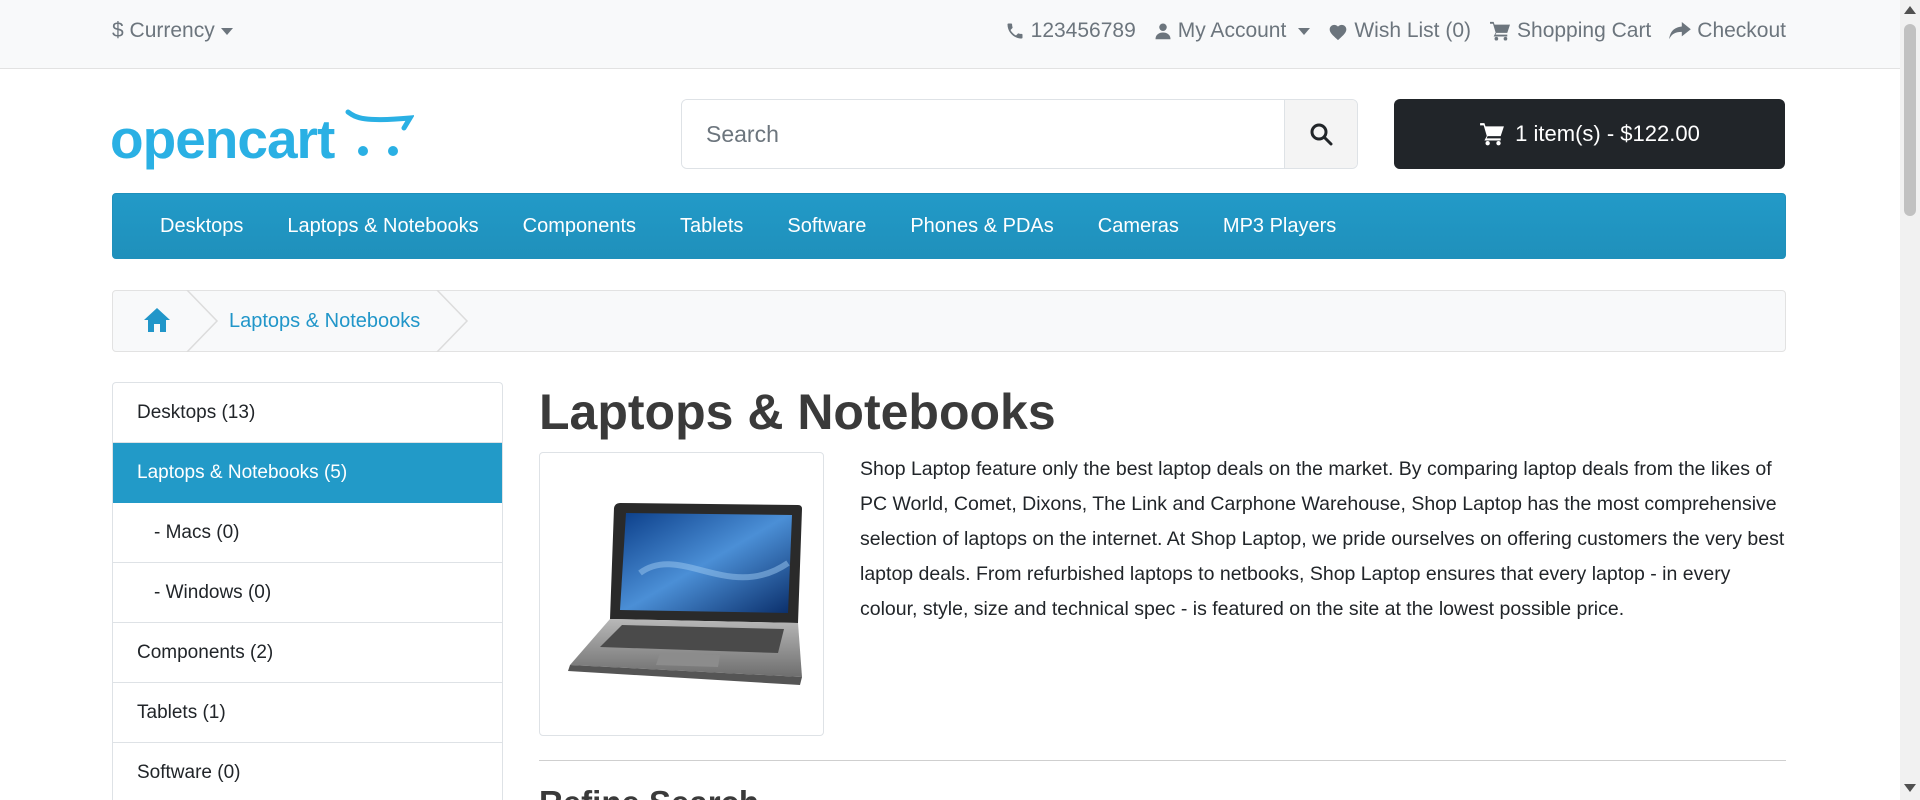 The width and height of the screenshot is (1920, 800). I want to click on divider, so click(1162, 760).